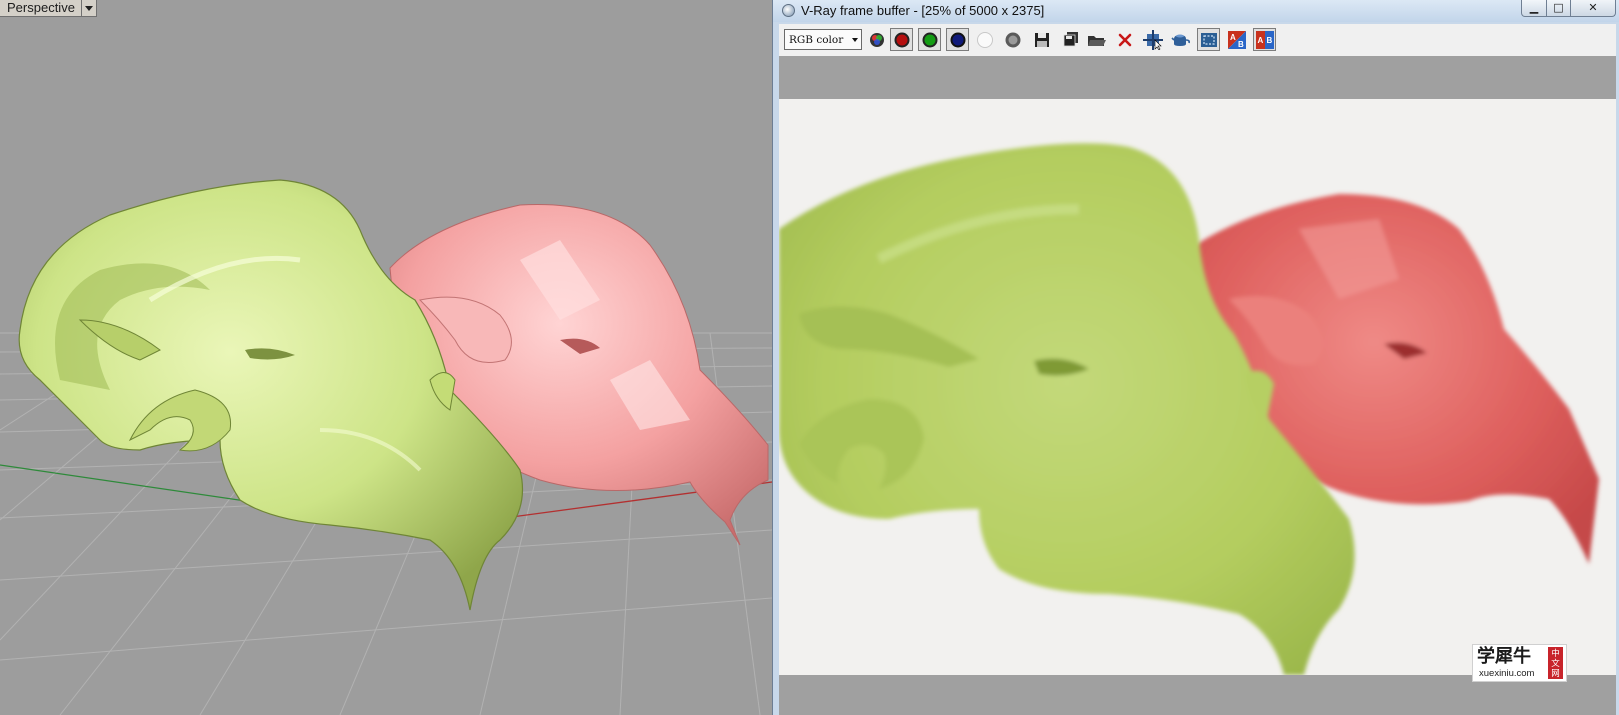 The width and height of the screenshot is (1619, 715). What do you see at coordinates (929, 39) in the screenshot?
I see `green-channel-icon` at bounding box center [929, 39].